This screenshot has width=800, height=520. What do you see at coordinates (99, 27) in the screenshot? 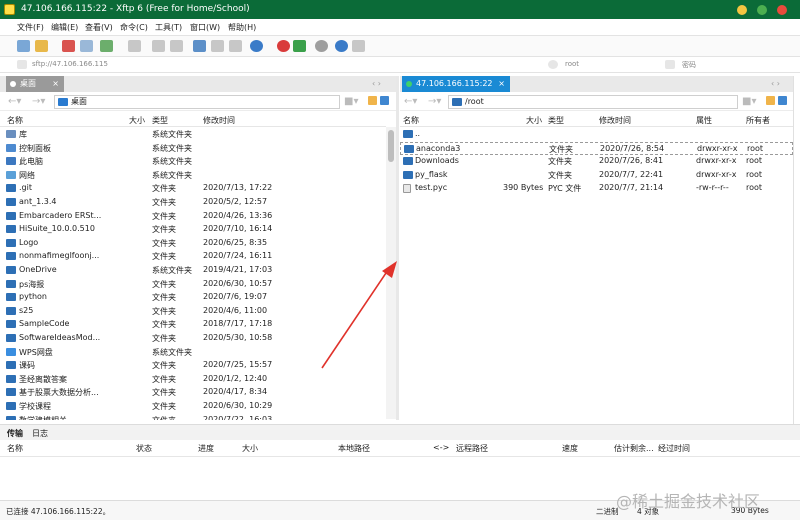
I see `menu-view: 查看(V)` at bounding box center [99, 27].